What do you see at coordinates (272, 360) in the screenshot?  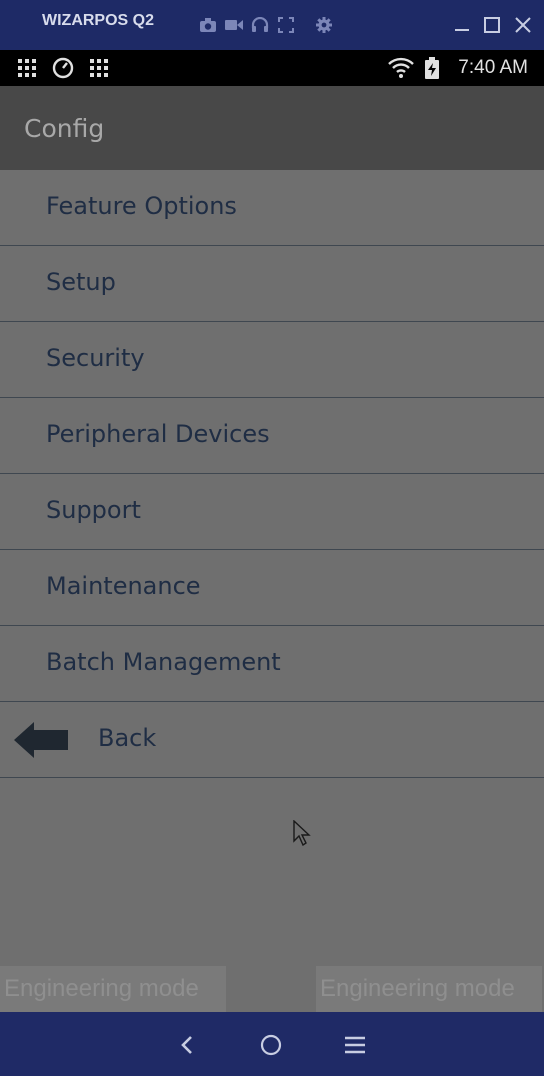 I see `menu-item-security: Security` at bounding box center [272, 360].